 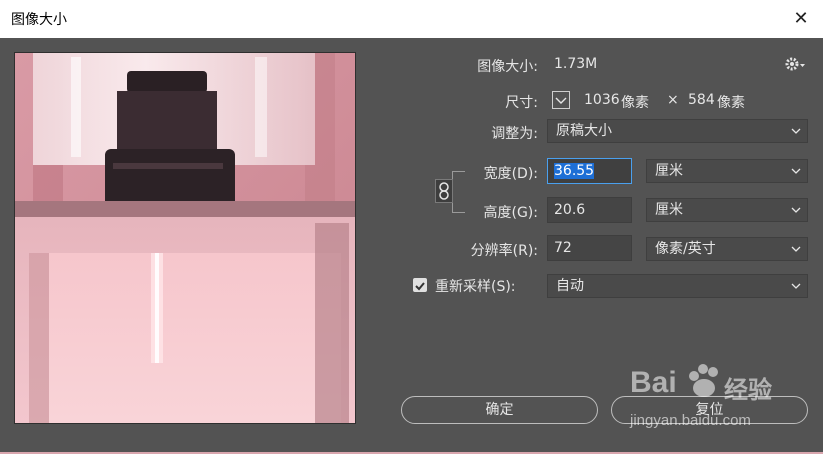 I want to click on resolution-unit-select: 像素/英寸, so click(x=727, y=249).